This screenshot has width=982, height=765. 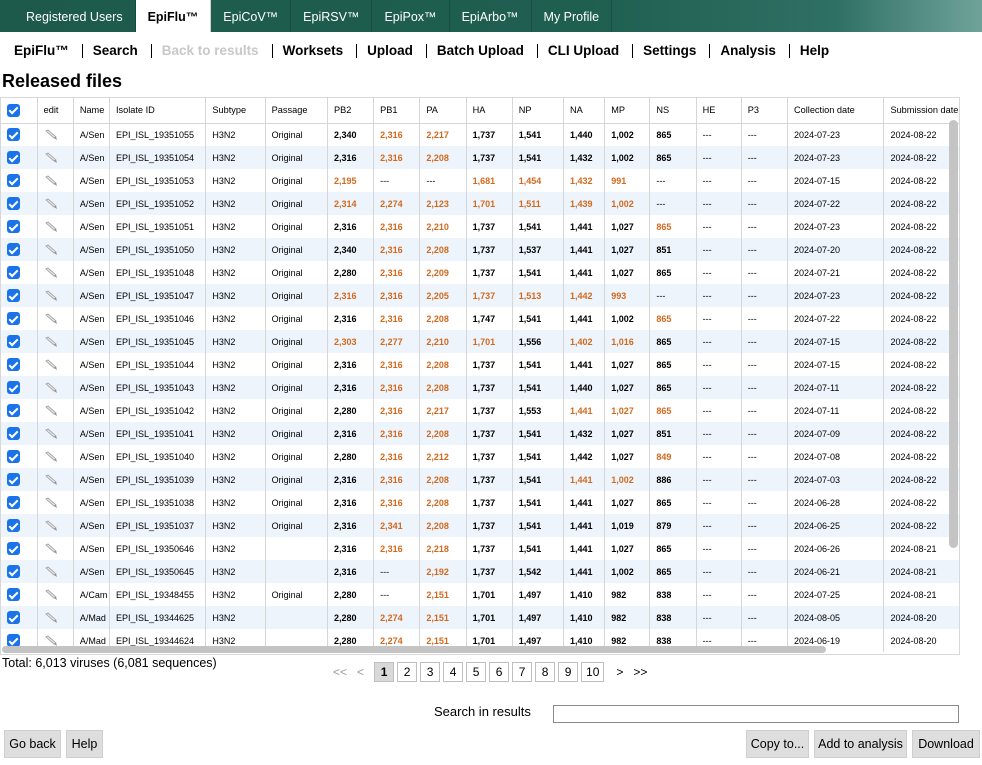 I want to click on subnav-batch-upload: Batch Upload, so click(x=482, y=51).